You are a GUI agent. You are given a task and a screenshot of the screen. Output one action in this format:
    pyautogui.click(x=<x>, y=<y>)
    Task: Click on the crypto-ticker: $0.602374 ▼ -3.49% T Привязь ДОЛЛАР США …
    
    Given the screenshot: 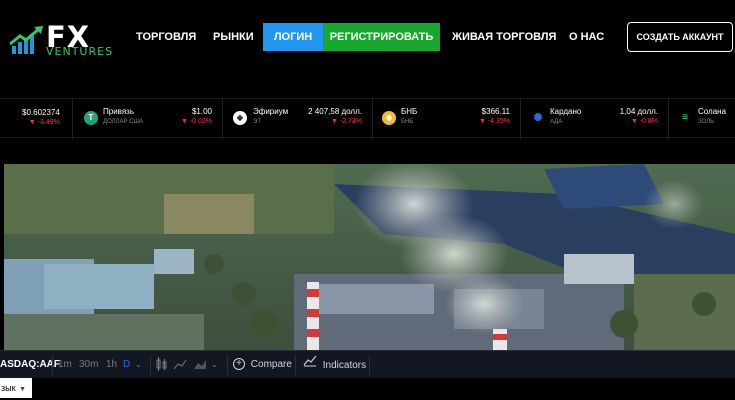 What is the action you would take?
    pyautogui.click(x=367, y=118)
    